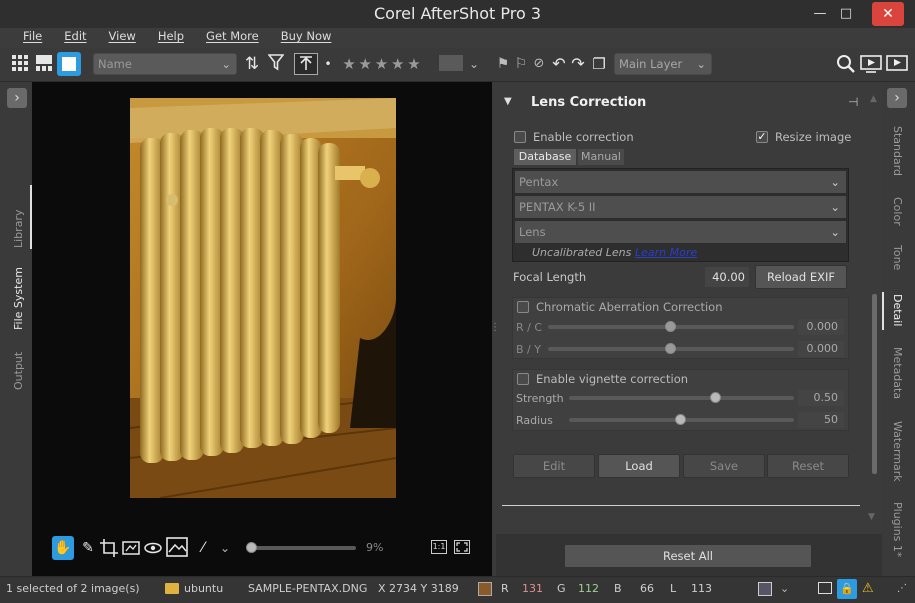  Describe the element at coordinates (32, 38) in the screenshot. I see `menu-file: File` at that location.